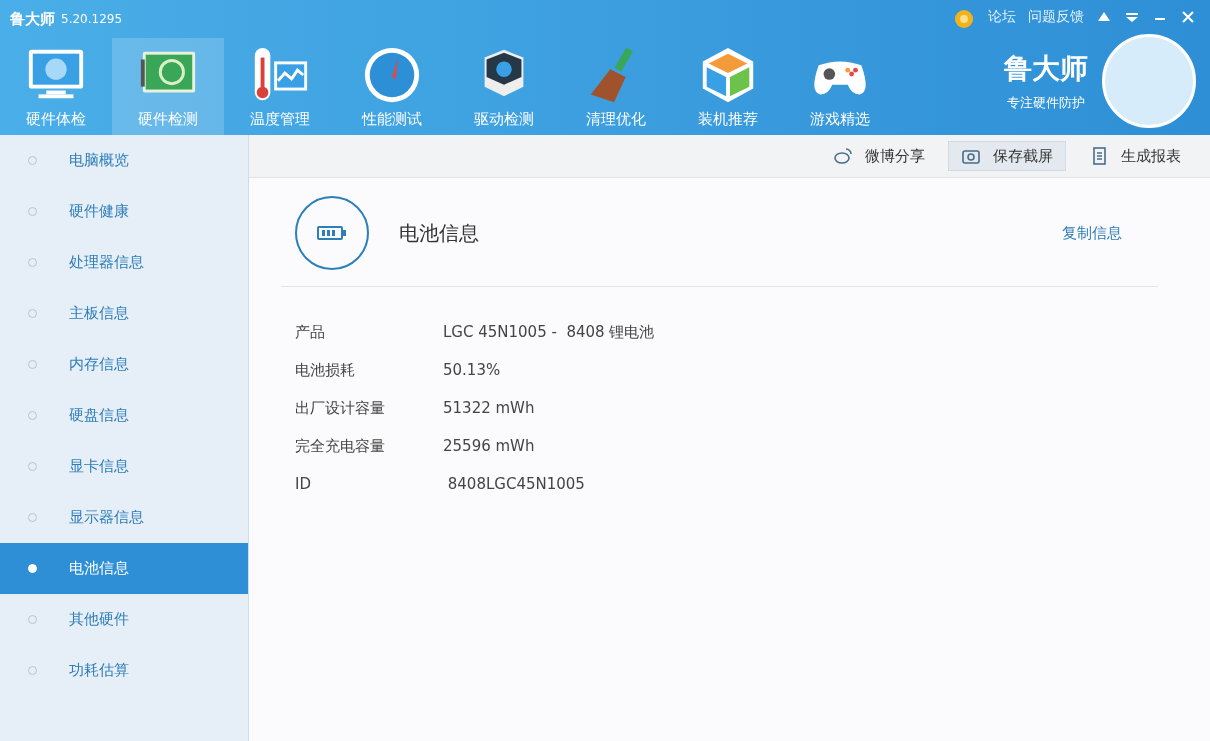 This screenshot has width=1210, height=741. Describe the element at coordinates (840, 86) in the screenshot. I see `nav-tab: 游戏精选` at that location.